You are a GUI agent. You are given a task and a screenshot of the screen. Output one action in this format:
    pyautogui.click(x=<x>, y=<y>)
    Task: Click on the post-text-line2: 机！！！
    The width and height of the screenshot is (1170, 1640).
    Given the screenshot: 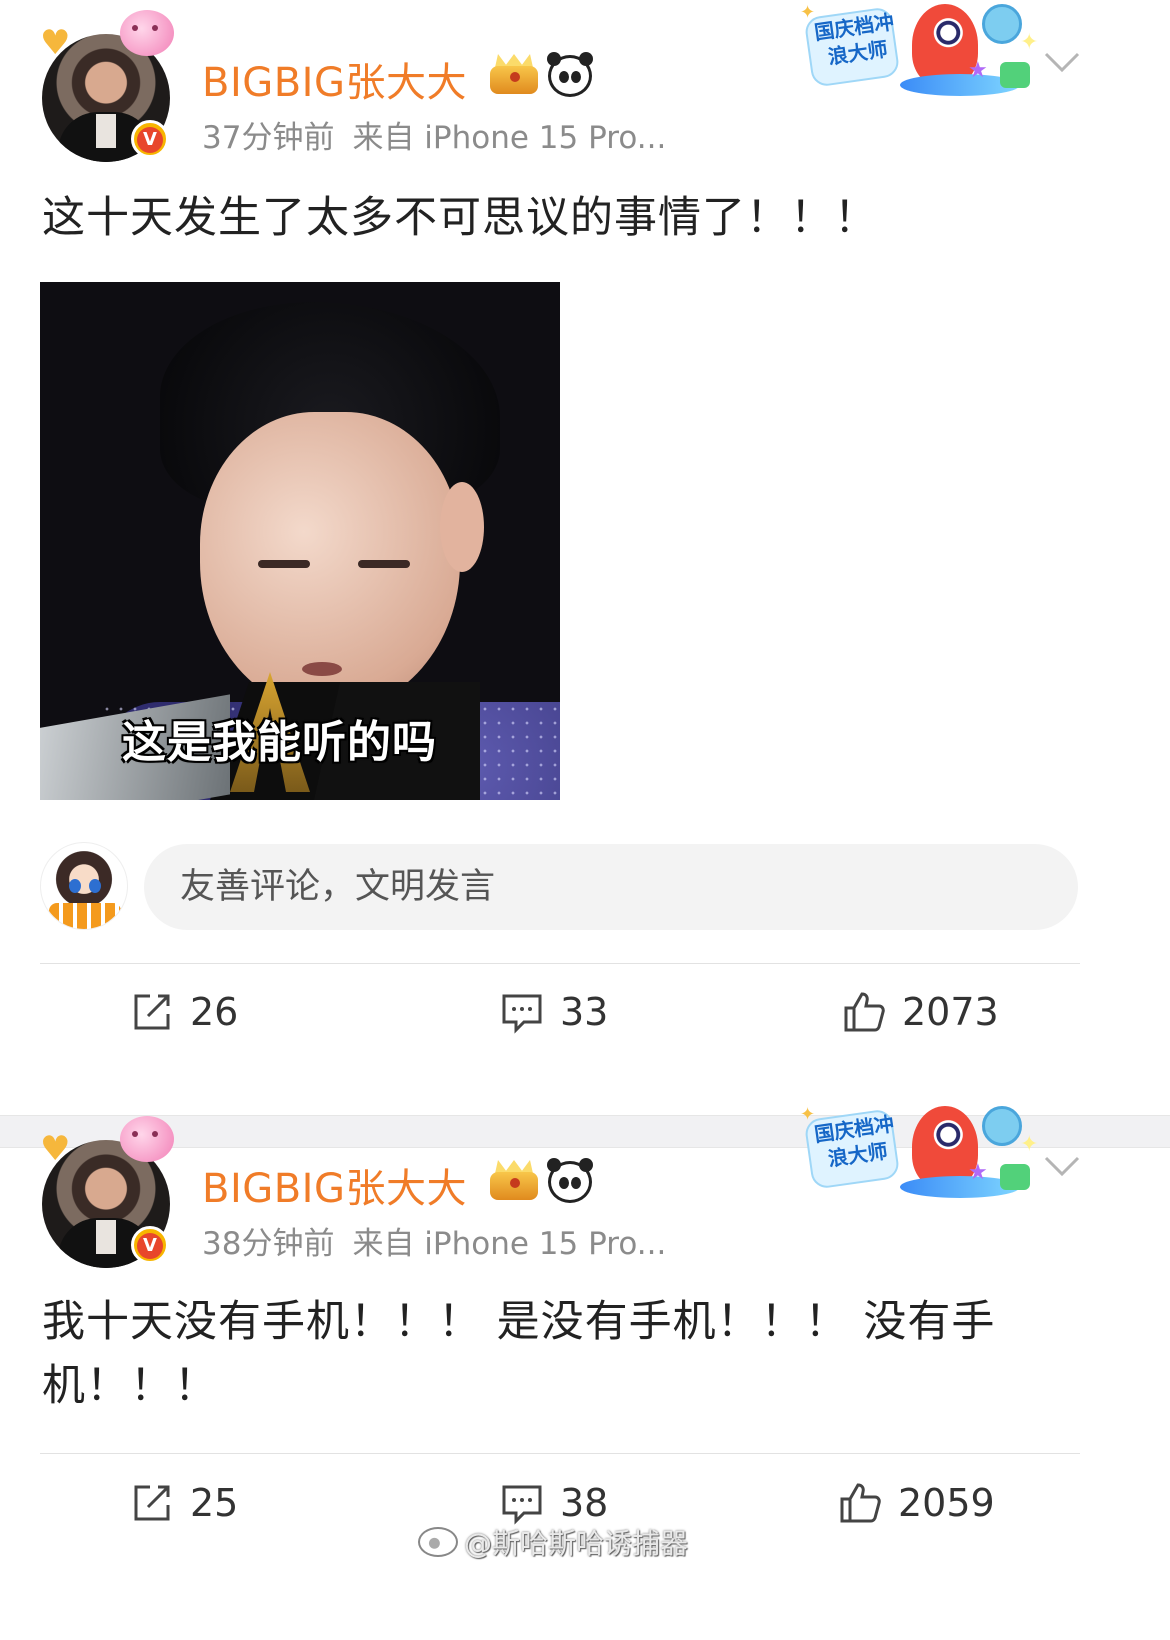 What is the action you would take?
    pyautogui.click(x=130, y=1386)
    